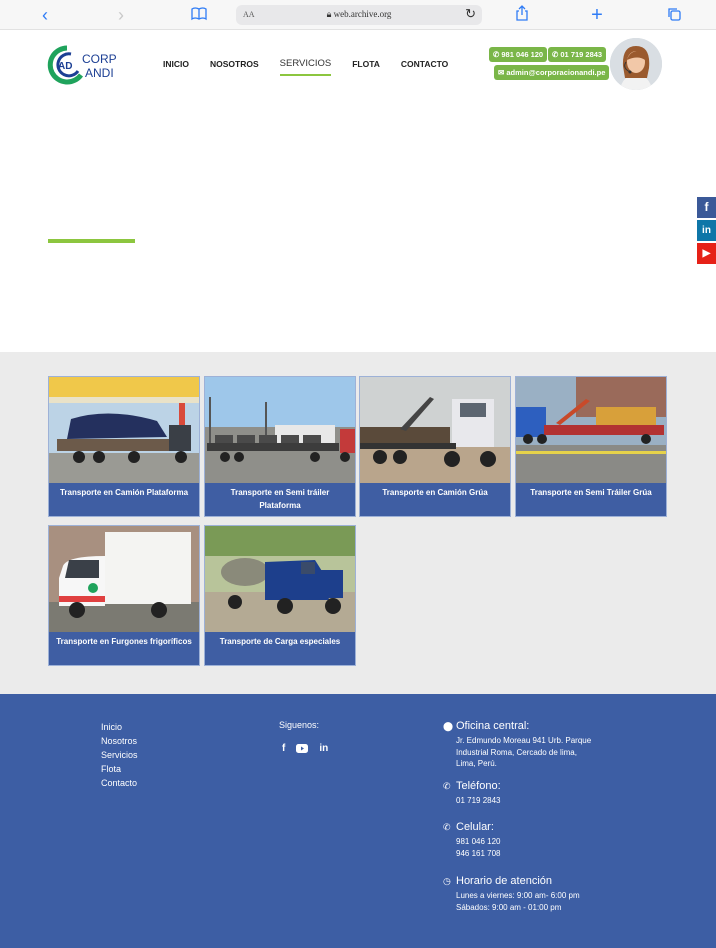 The height and width of the screenshot is (948, 716). What do you see at coordinates (119, 727) in the screenshot?
I see `footer-link-inicio: Inicio` at bounding box center [119, 727].